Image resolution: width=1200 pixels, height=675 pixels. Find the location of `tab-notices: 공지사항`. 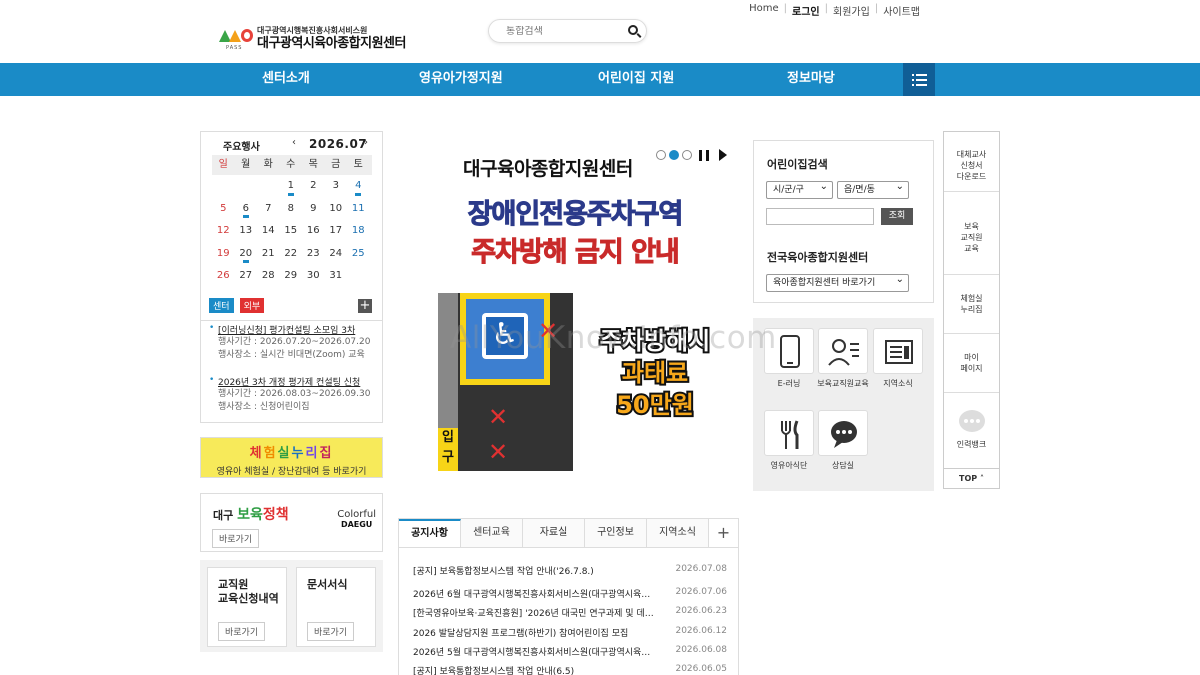

tab-notices: 공지사항 is located at coordinates (430, 533).